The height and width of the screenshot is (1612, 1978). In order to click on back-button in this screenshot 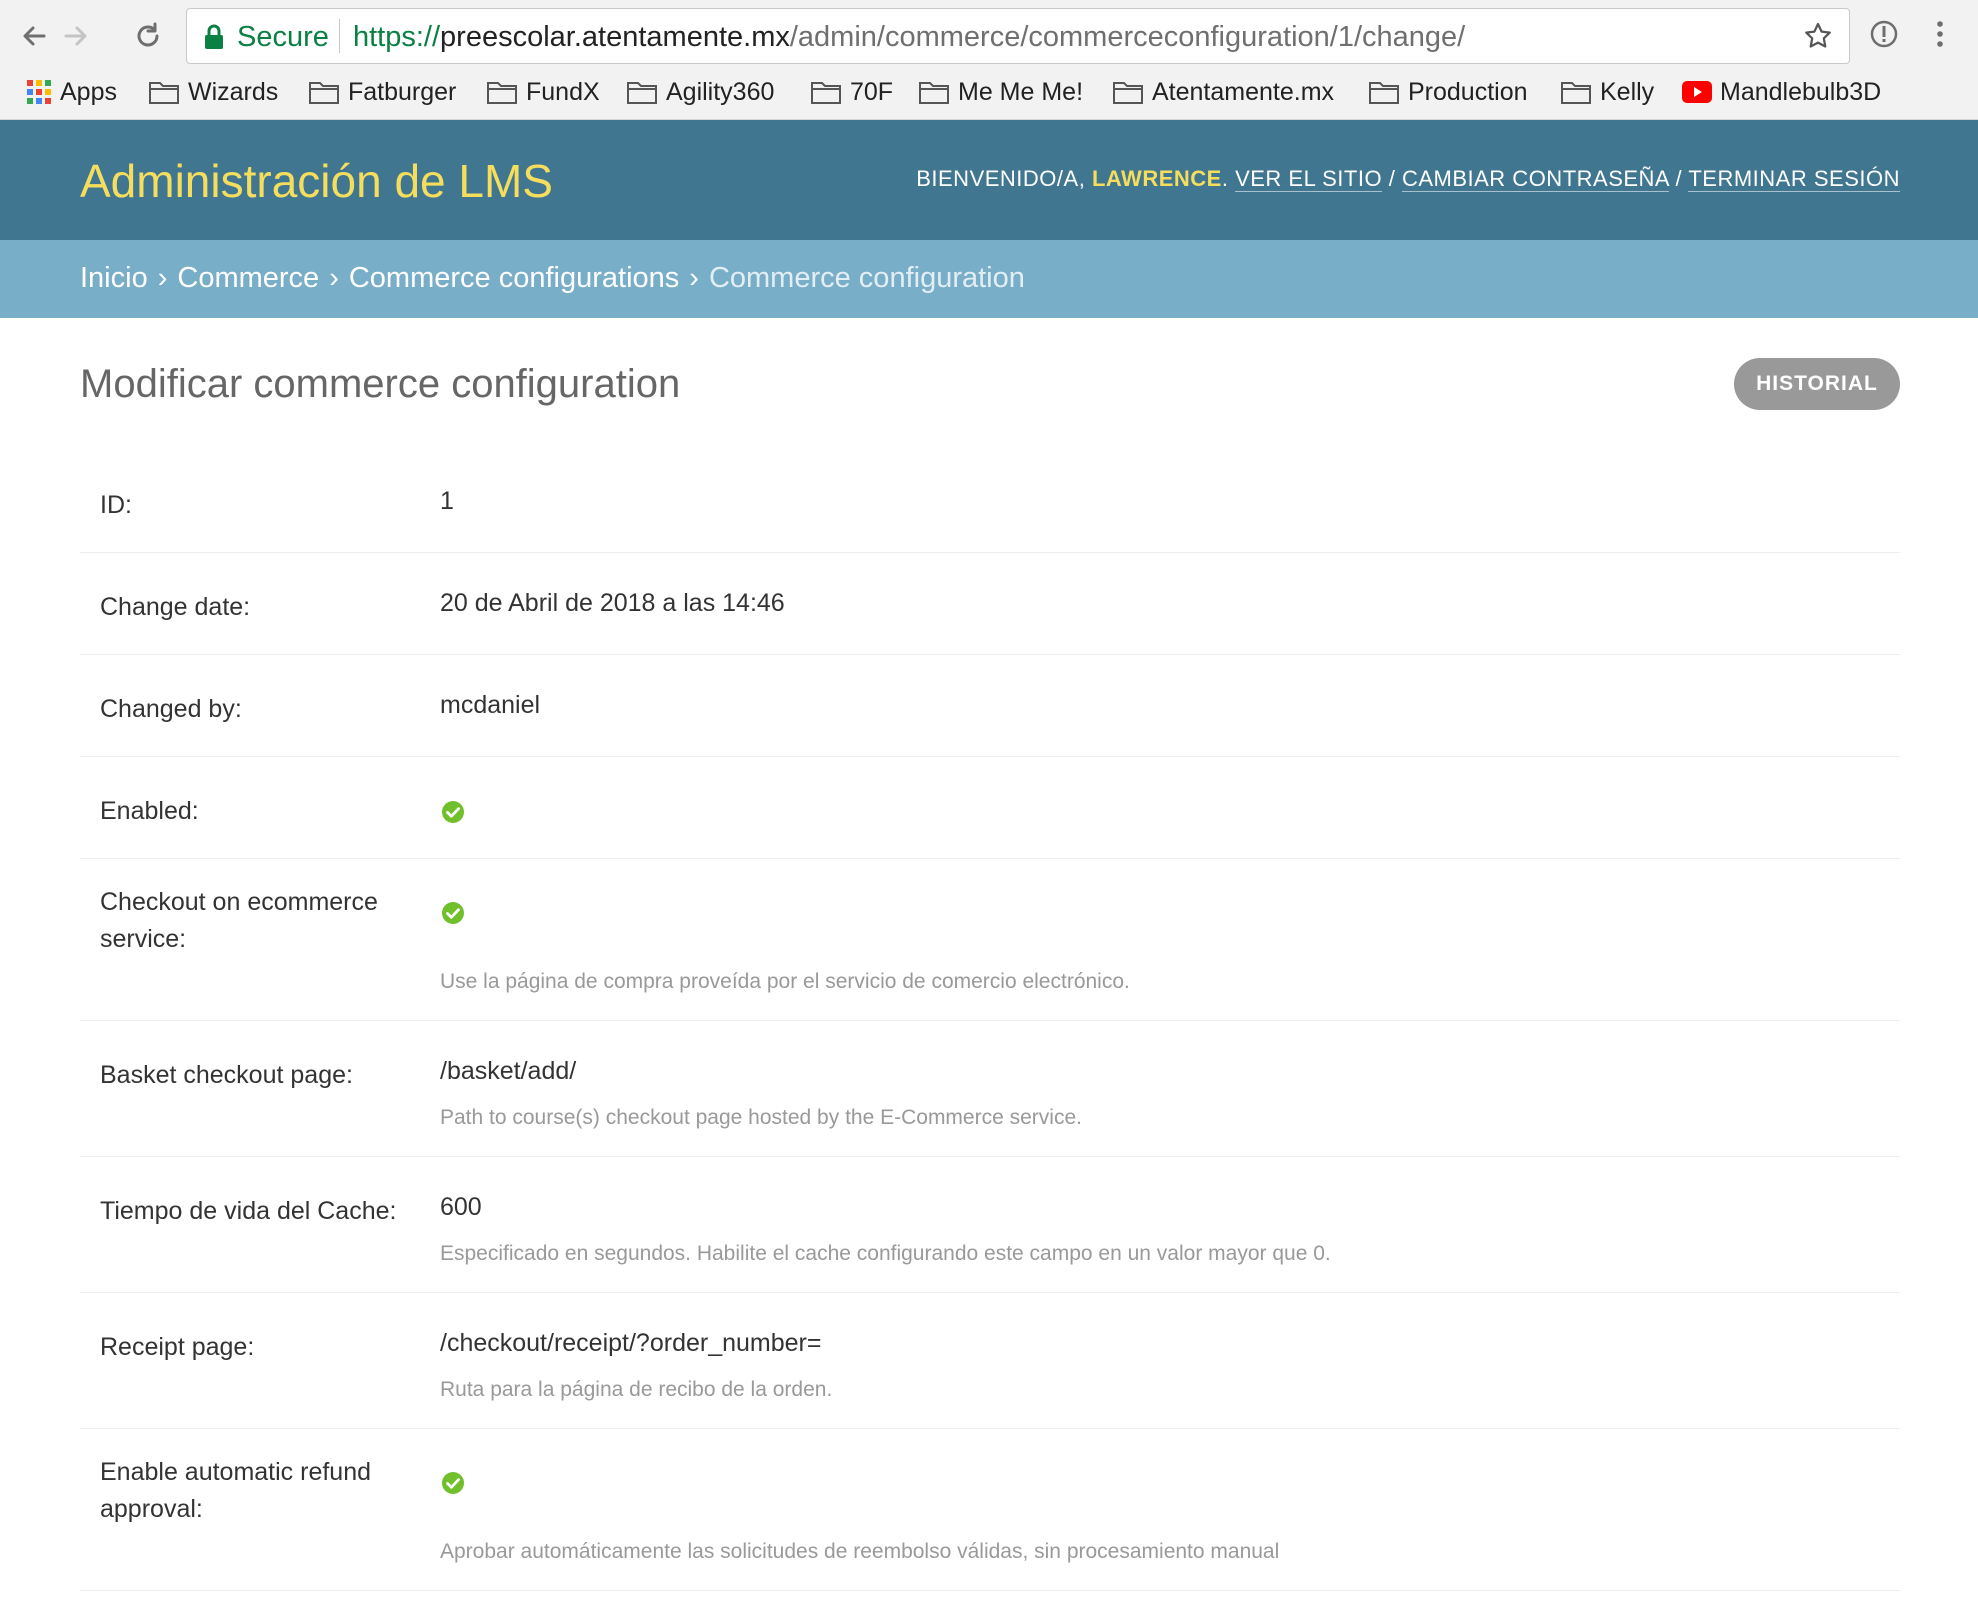, I will do `click(34, 36)`.